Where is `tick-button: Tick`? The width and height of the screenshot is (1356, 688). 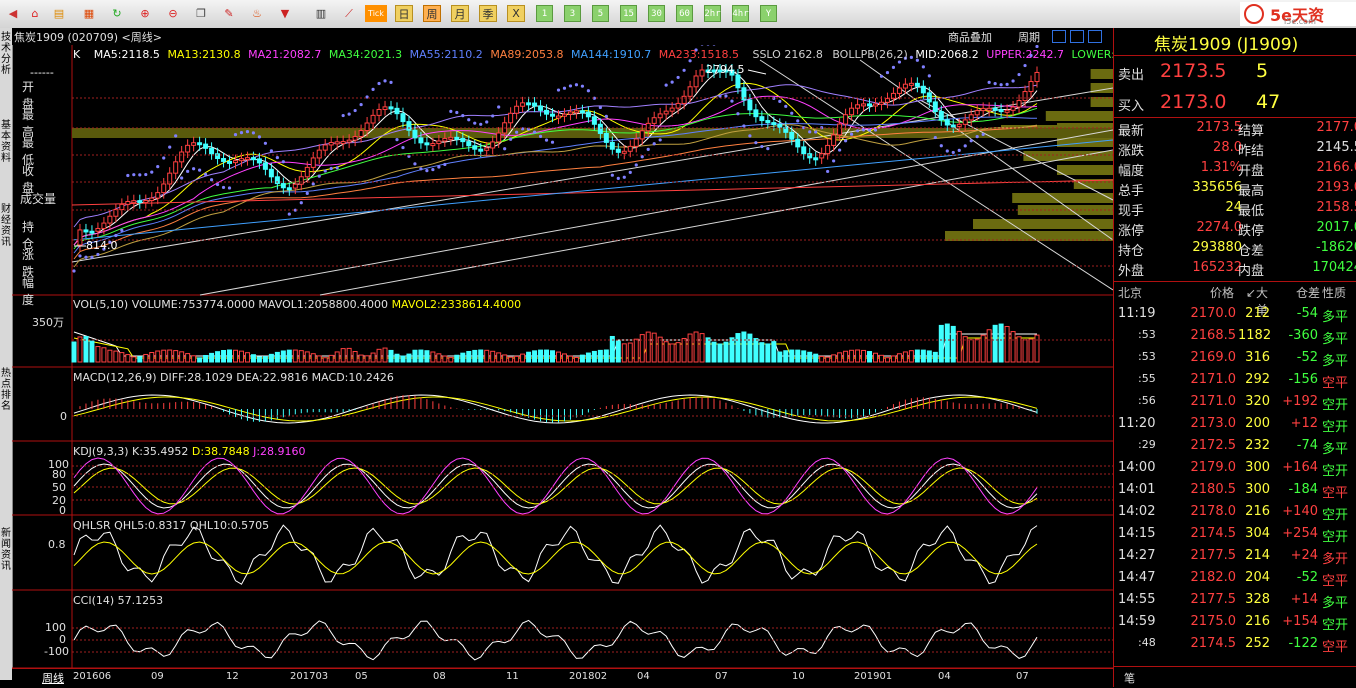
tick-button: Tick is located at coordinates (376, 13).